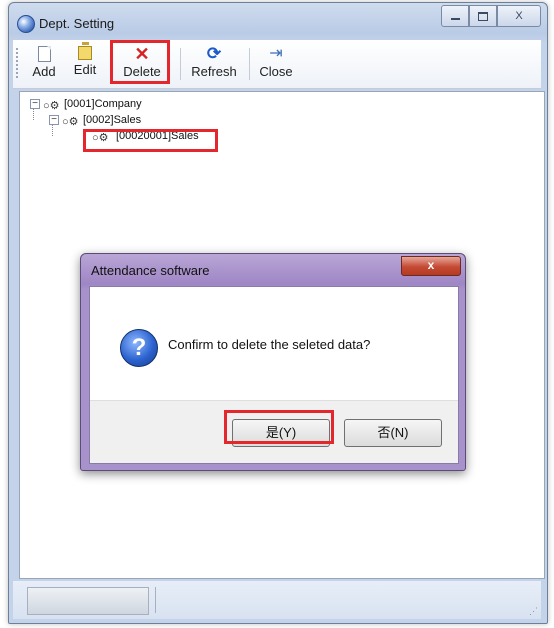 This screenshot has height=628, width=554. I want to click on close-icon: X, so click(519, 16).